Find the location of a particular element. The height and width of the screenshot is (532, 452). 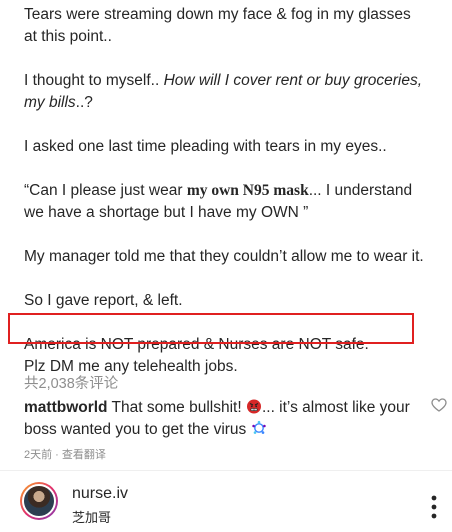

profile-username: nurse.iv is located at coordinates (100, 494).